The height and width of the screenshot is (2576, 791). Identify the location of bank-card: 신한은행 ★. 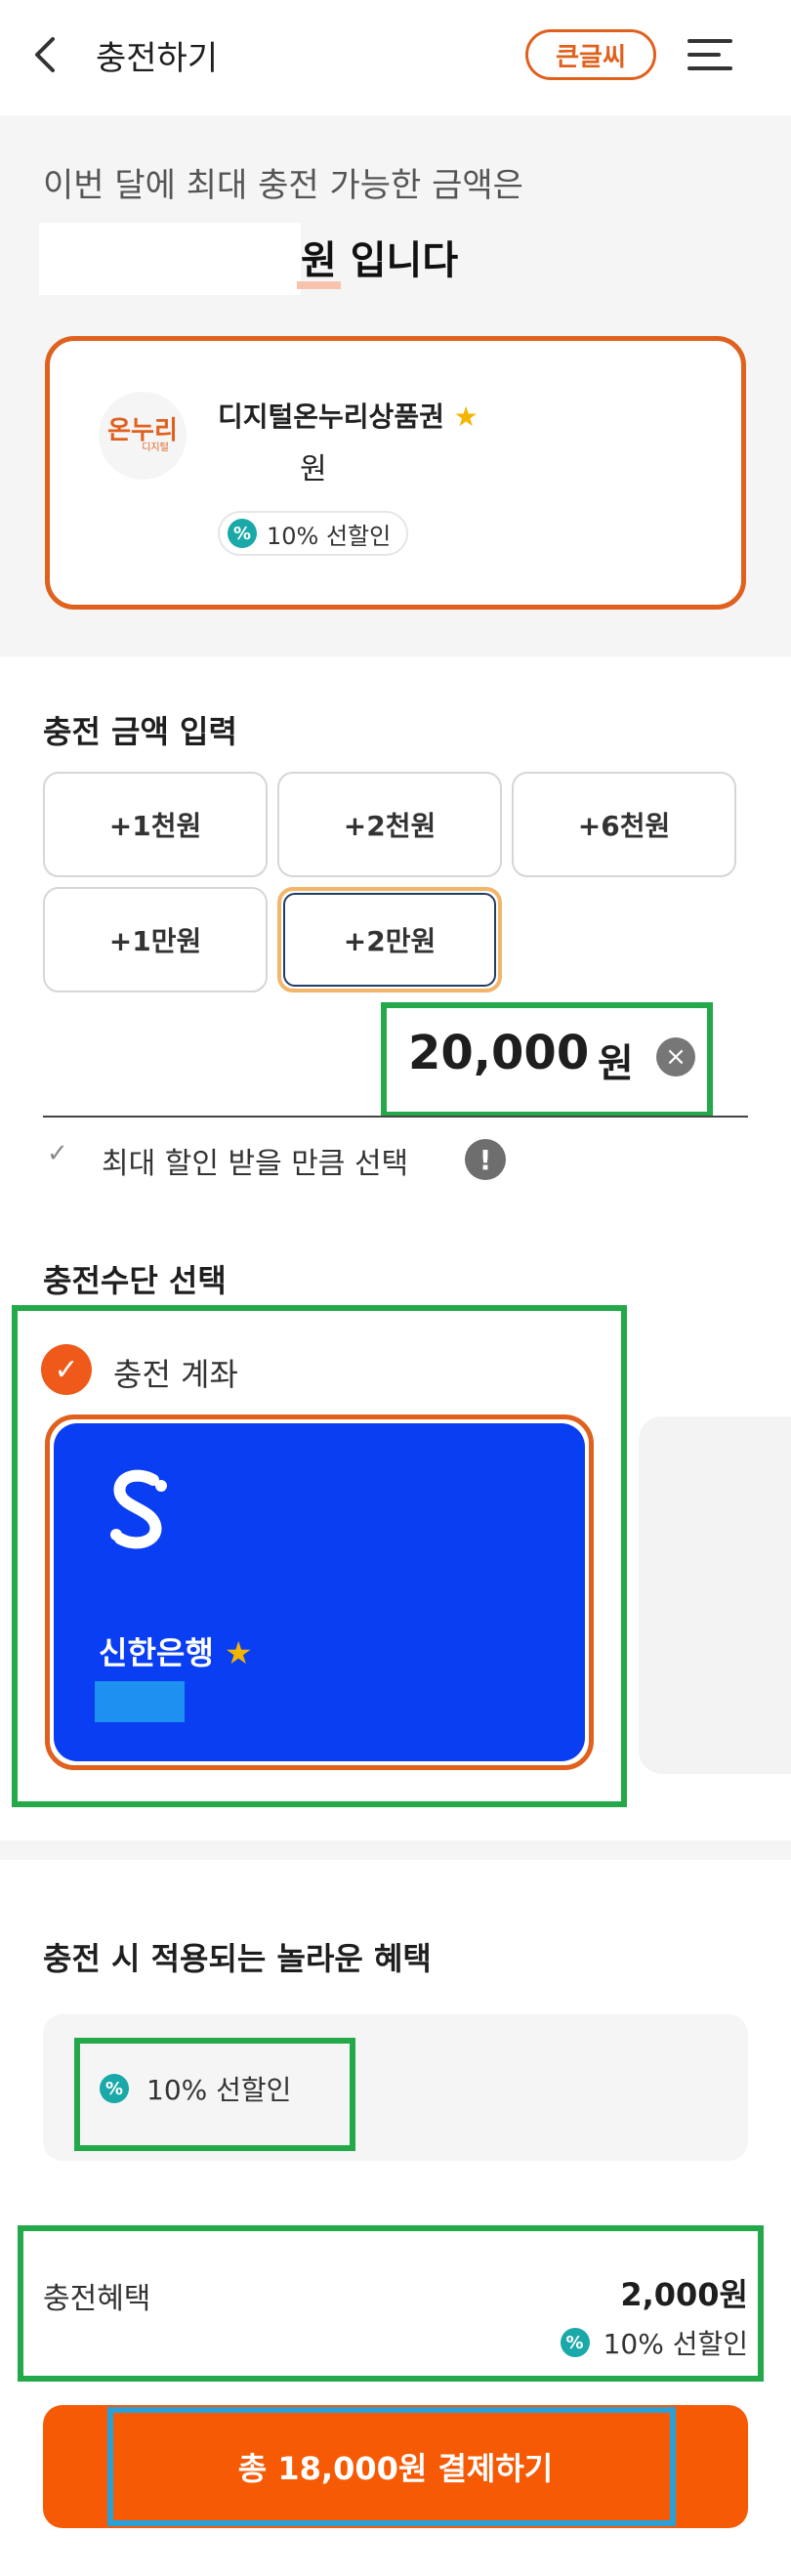
(319, 1592).